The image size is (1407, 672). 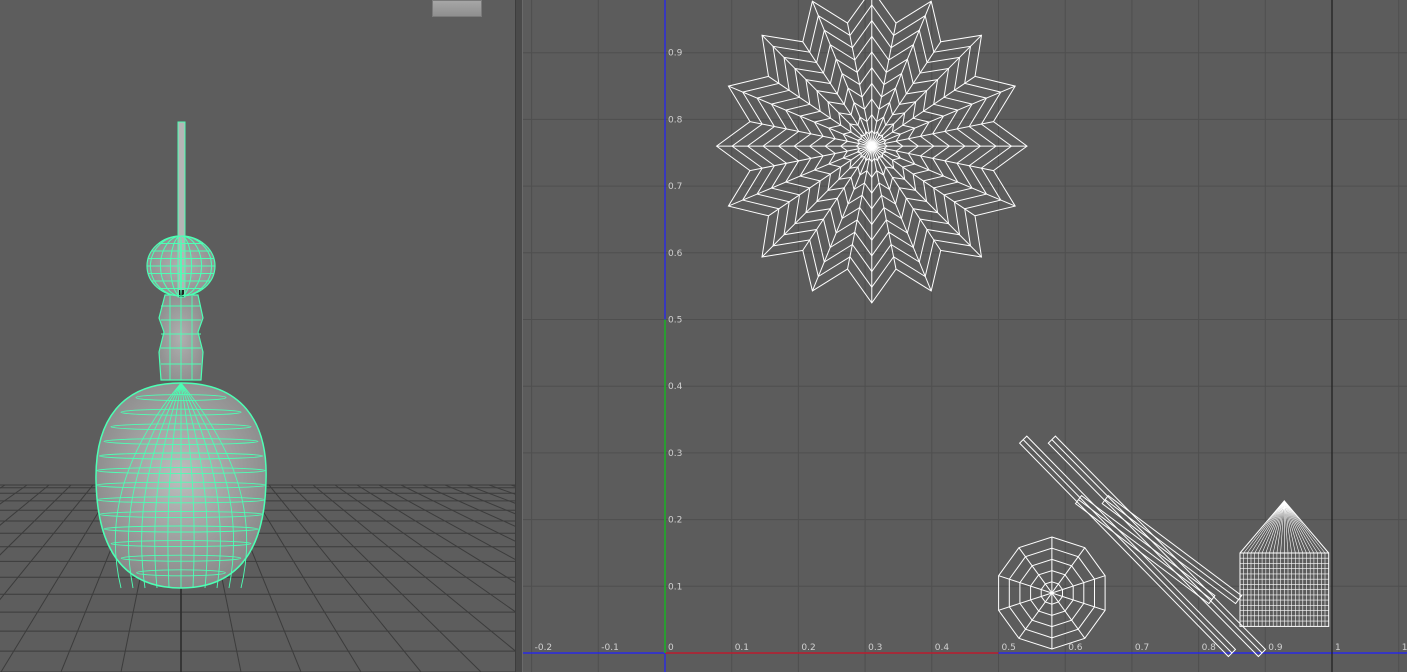 I want to click on v-tick-label: 0.2, so click(x=675, y=521).